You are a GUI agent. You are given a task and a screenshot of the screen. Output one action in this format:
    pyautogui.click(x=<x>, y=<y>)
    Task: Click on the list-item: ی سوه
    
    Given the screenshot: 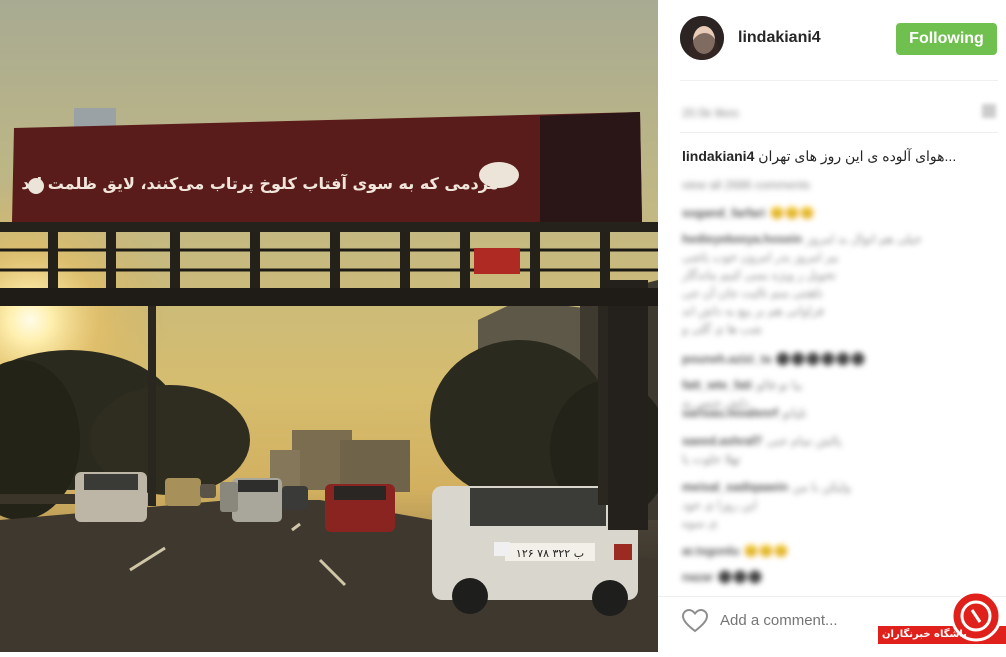 What is the action you would take?
    pyautogui.click(x=700, y=523)
    